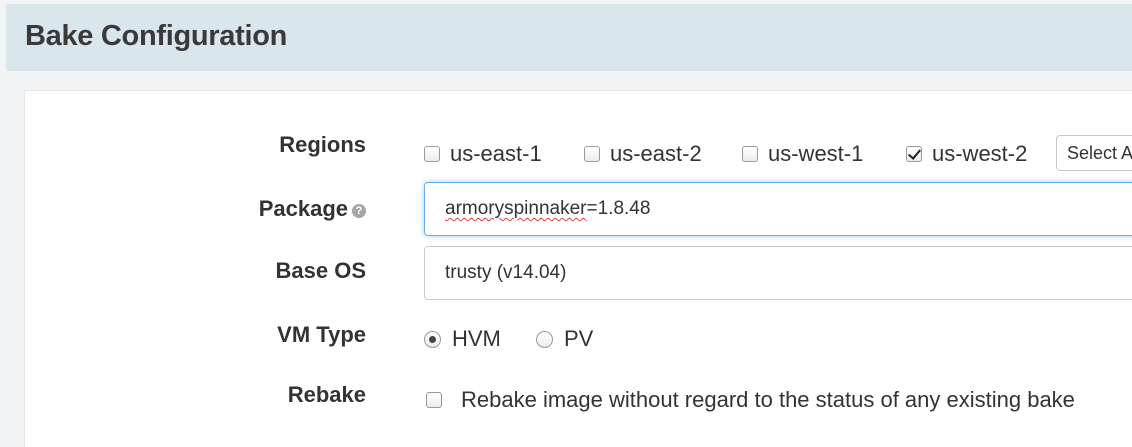 The image size is (1132, 447). Describe the element at coordinates (816, 153) in the screenshot. I see `region-us-west-1-label: us-west-1` at that location.